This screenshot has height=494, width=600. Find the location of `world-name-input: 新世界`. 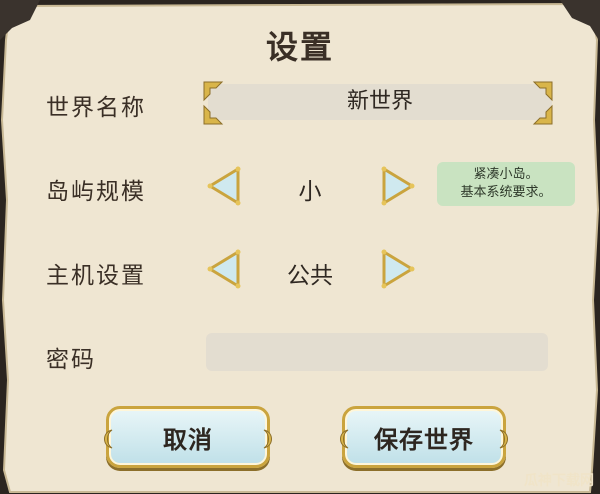

world-name-input: 新世界 is located at coordinates (380, 102).